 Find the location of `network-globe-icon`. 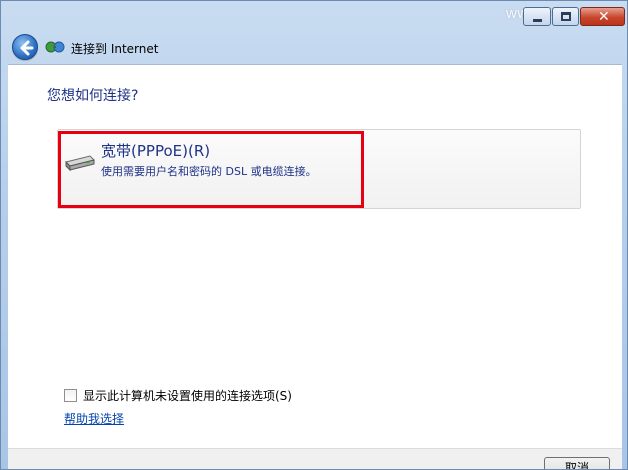

network-globe-icon is located at coordinates (55, 47).